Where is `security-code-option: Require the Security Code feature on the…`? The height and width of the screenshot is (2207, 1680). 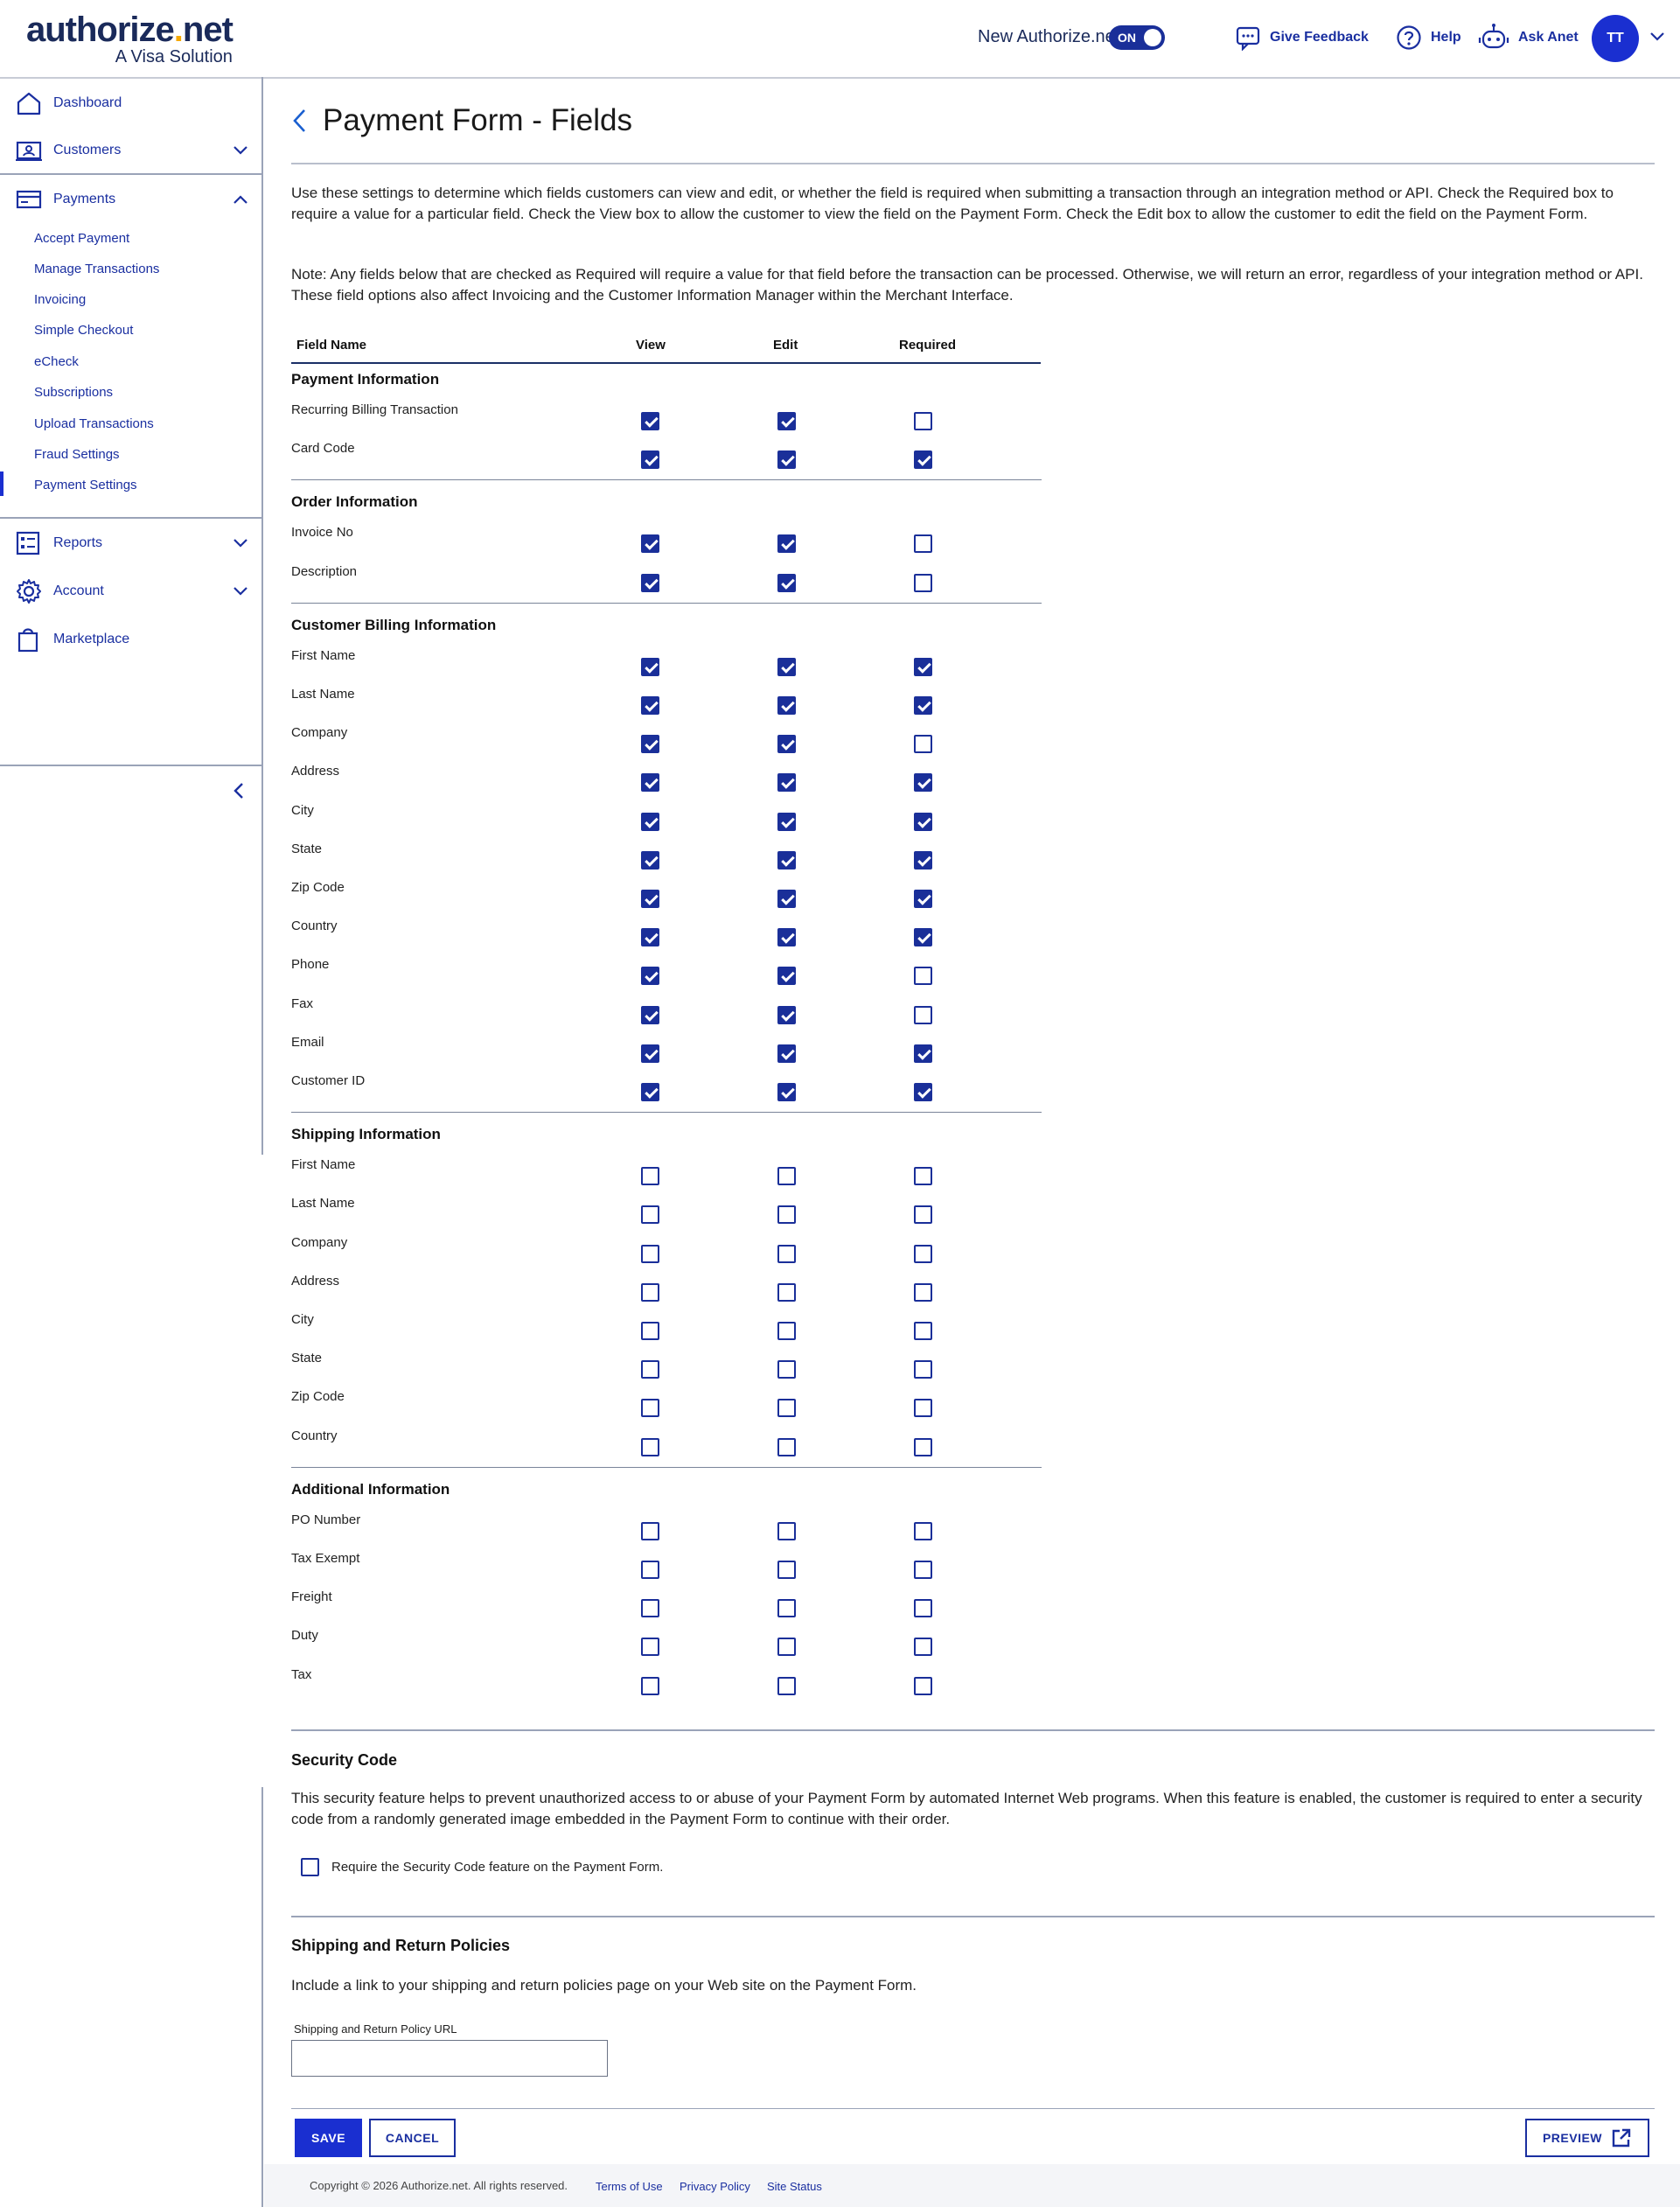 security-code-option: Require the Security Code feature on the… is located at coordinates (482, 1867).